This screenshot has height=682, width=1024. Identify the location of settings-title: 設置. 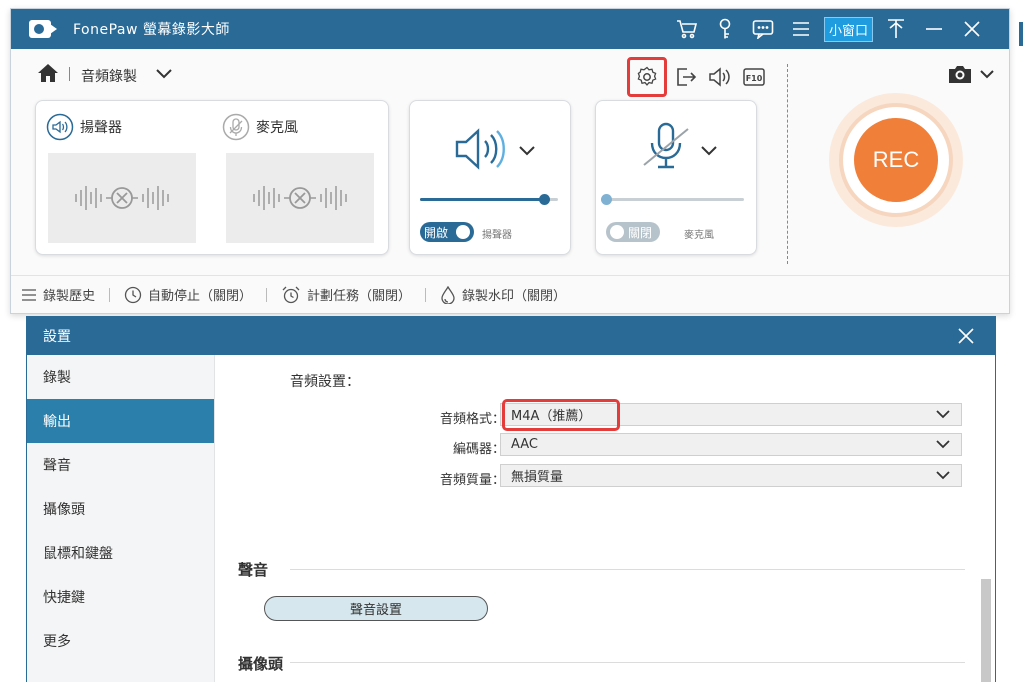
(57, 337).